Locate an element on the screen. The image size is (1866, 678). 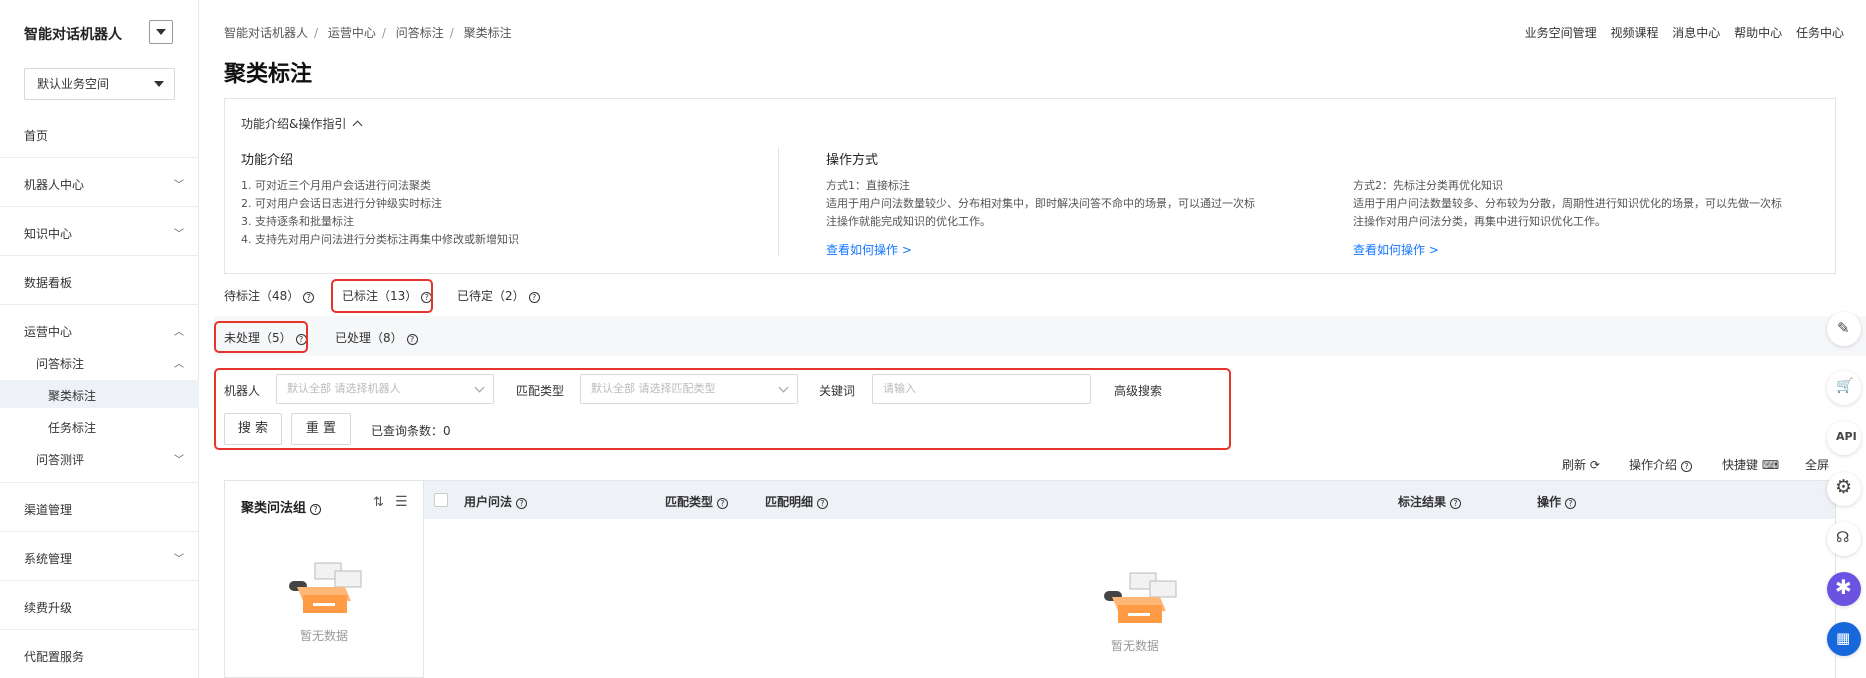
fullscreen-button: 全屏 is located at coordinates (1817, 464).